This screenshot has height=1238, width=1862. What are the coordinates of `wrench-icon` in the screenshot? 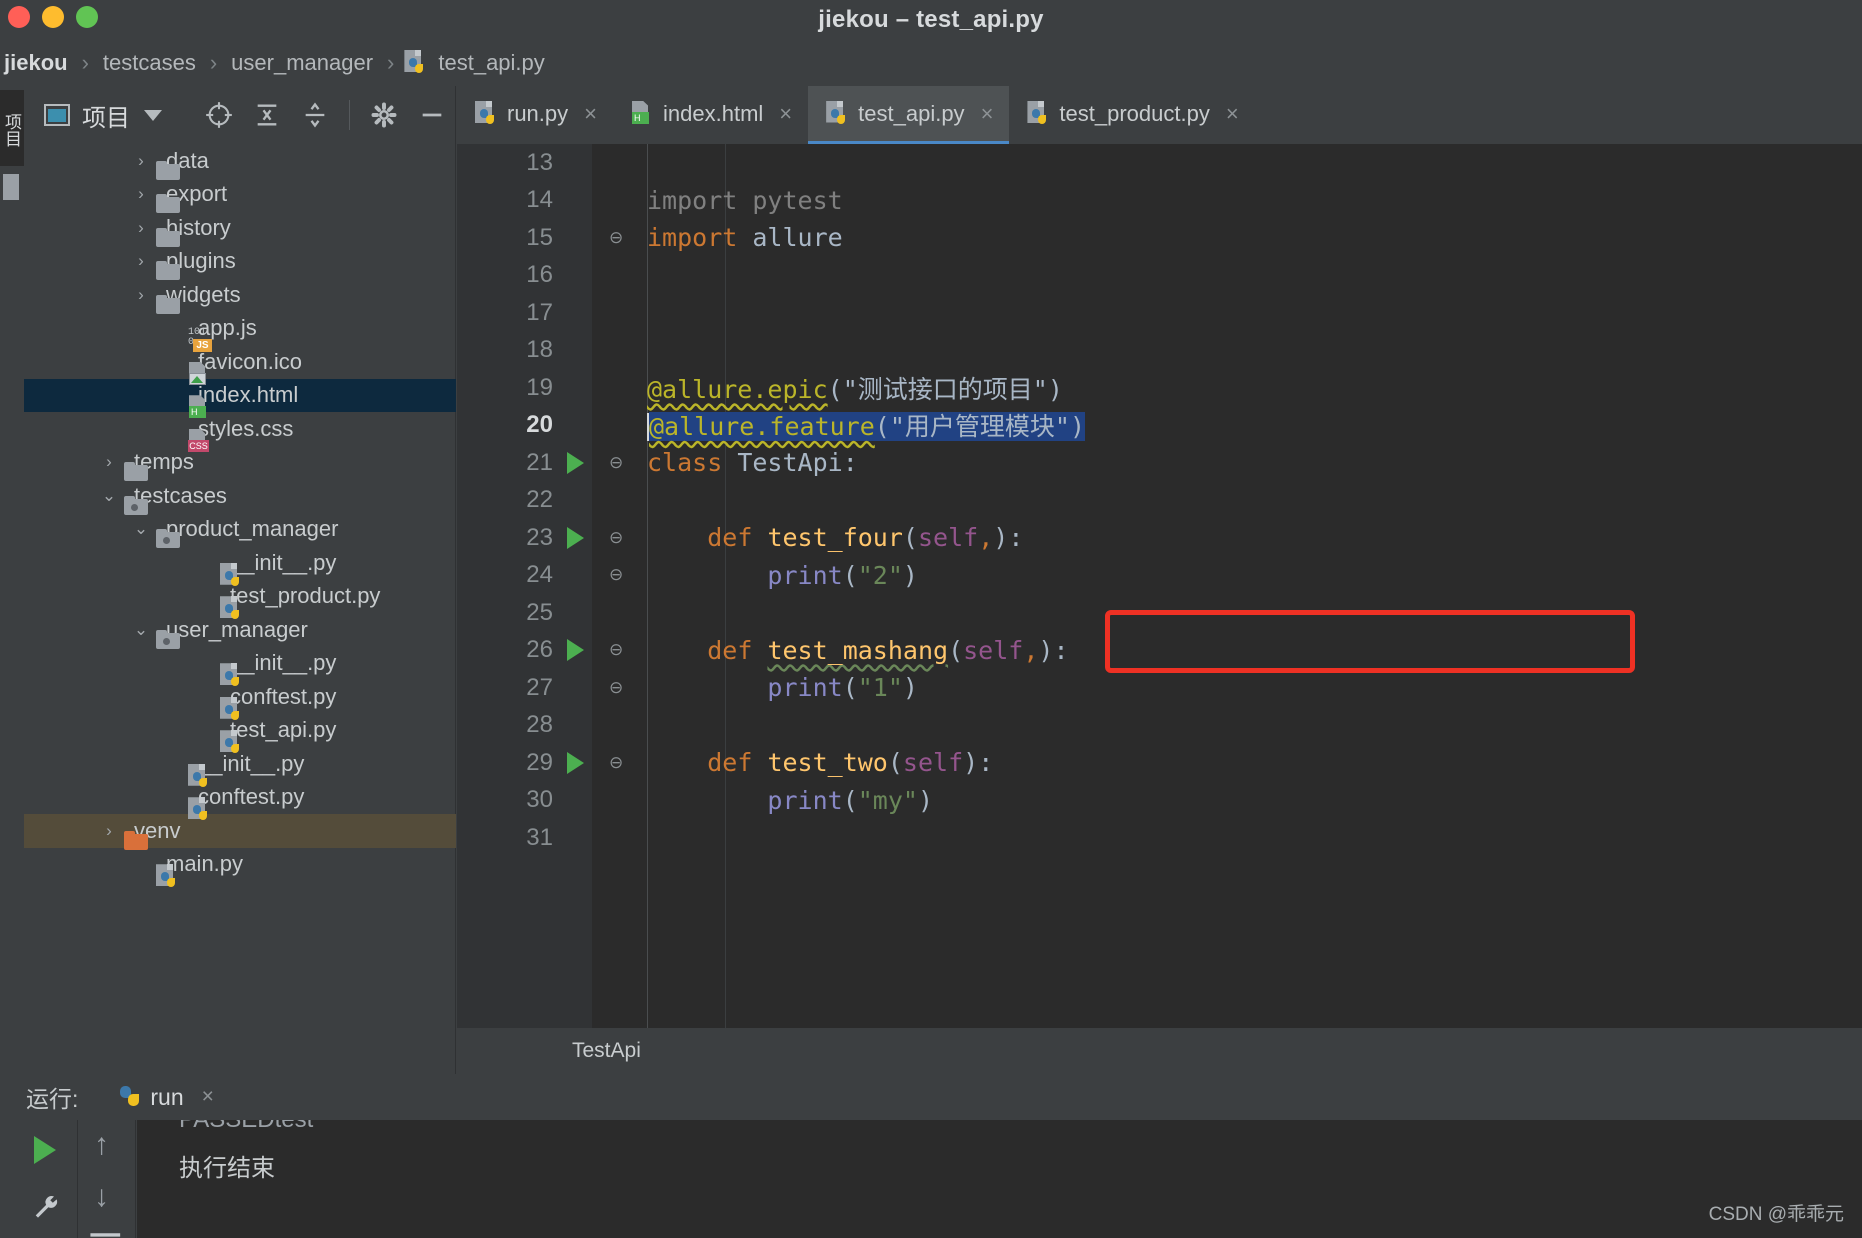 It's located at (46, 1210).